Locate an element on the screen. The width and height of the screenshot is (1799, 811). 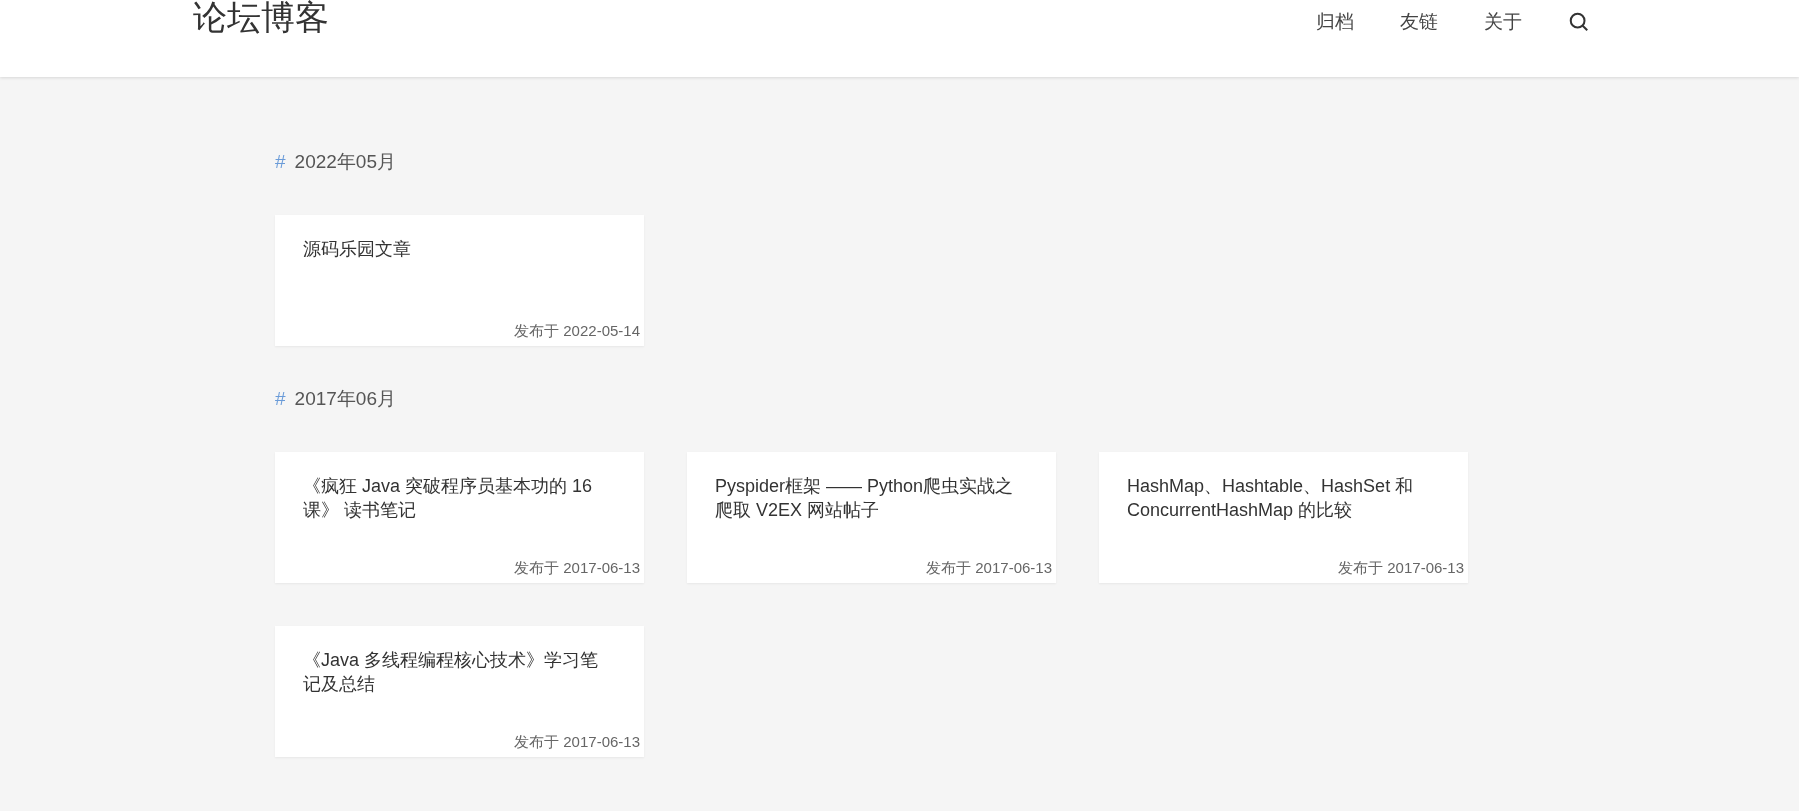
site-title: 论坛博客 is located at coordinates (261, 17).